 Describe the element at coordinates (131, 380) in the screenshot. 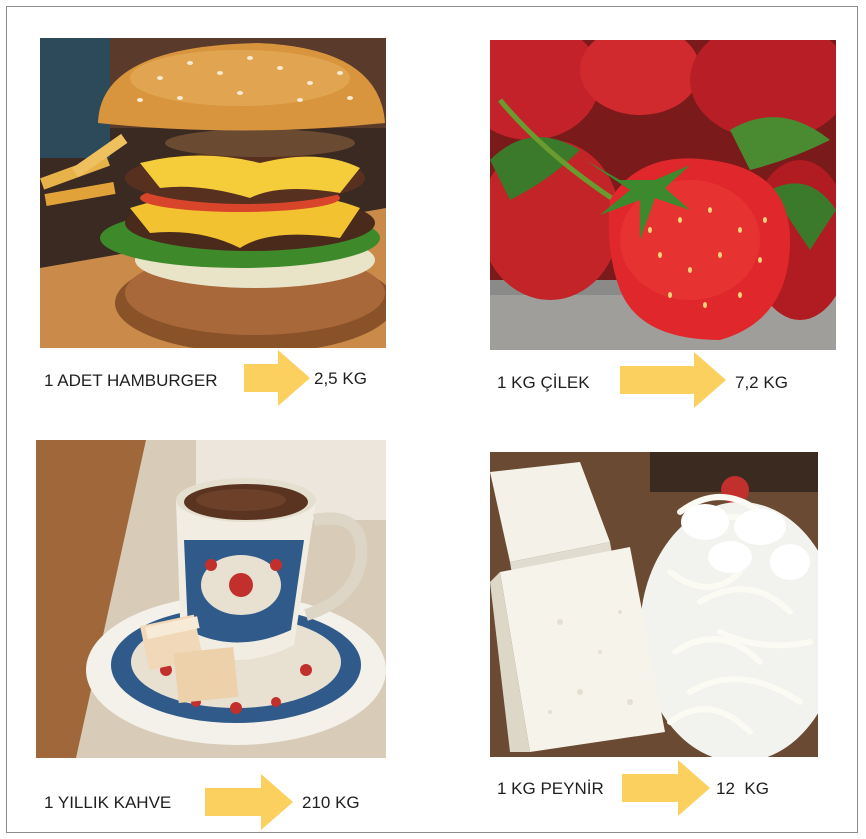

I see `hamburger-item-label: 1 ADET HAMBURGER` at that location.